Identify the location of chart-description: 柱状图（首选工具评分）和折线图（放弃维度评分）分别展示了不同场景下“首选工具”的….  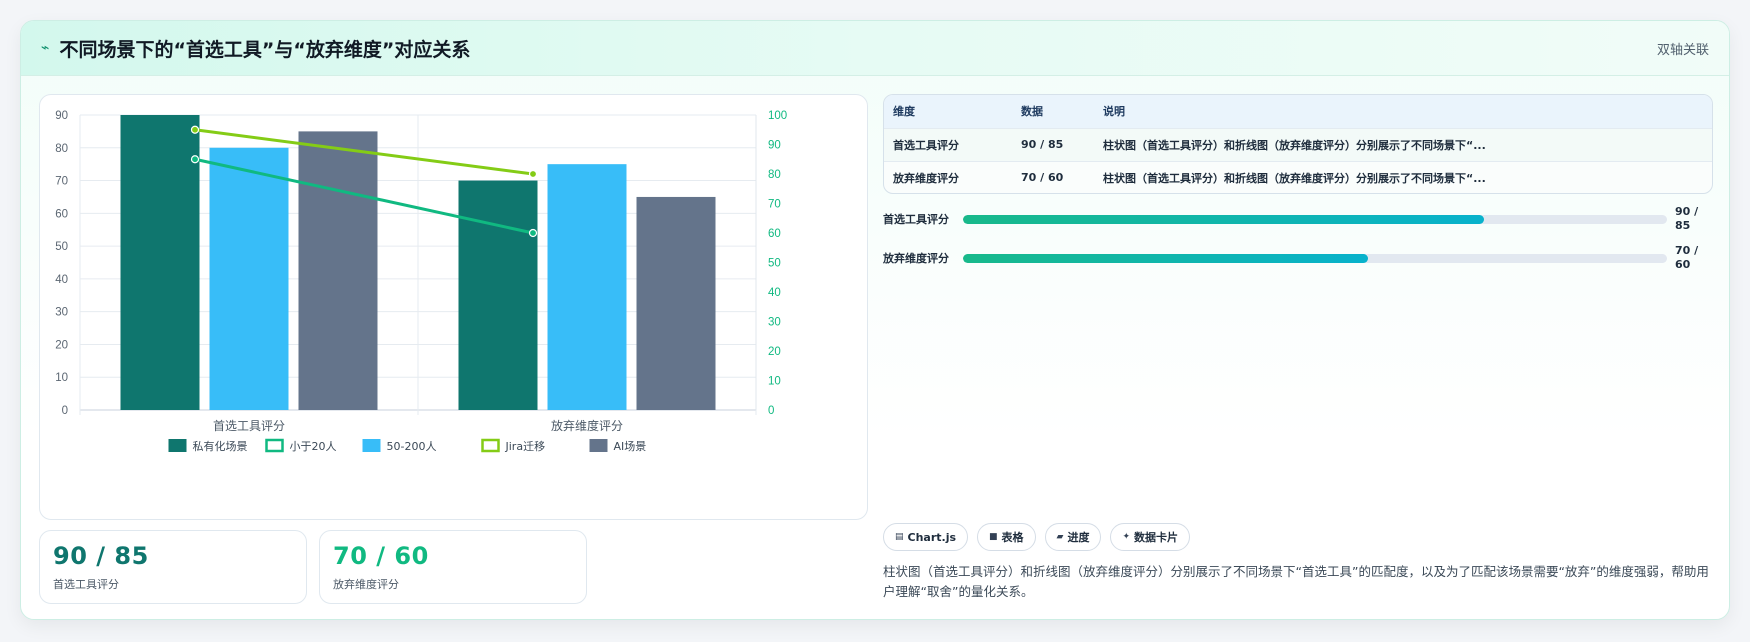
(1296, 581).